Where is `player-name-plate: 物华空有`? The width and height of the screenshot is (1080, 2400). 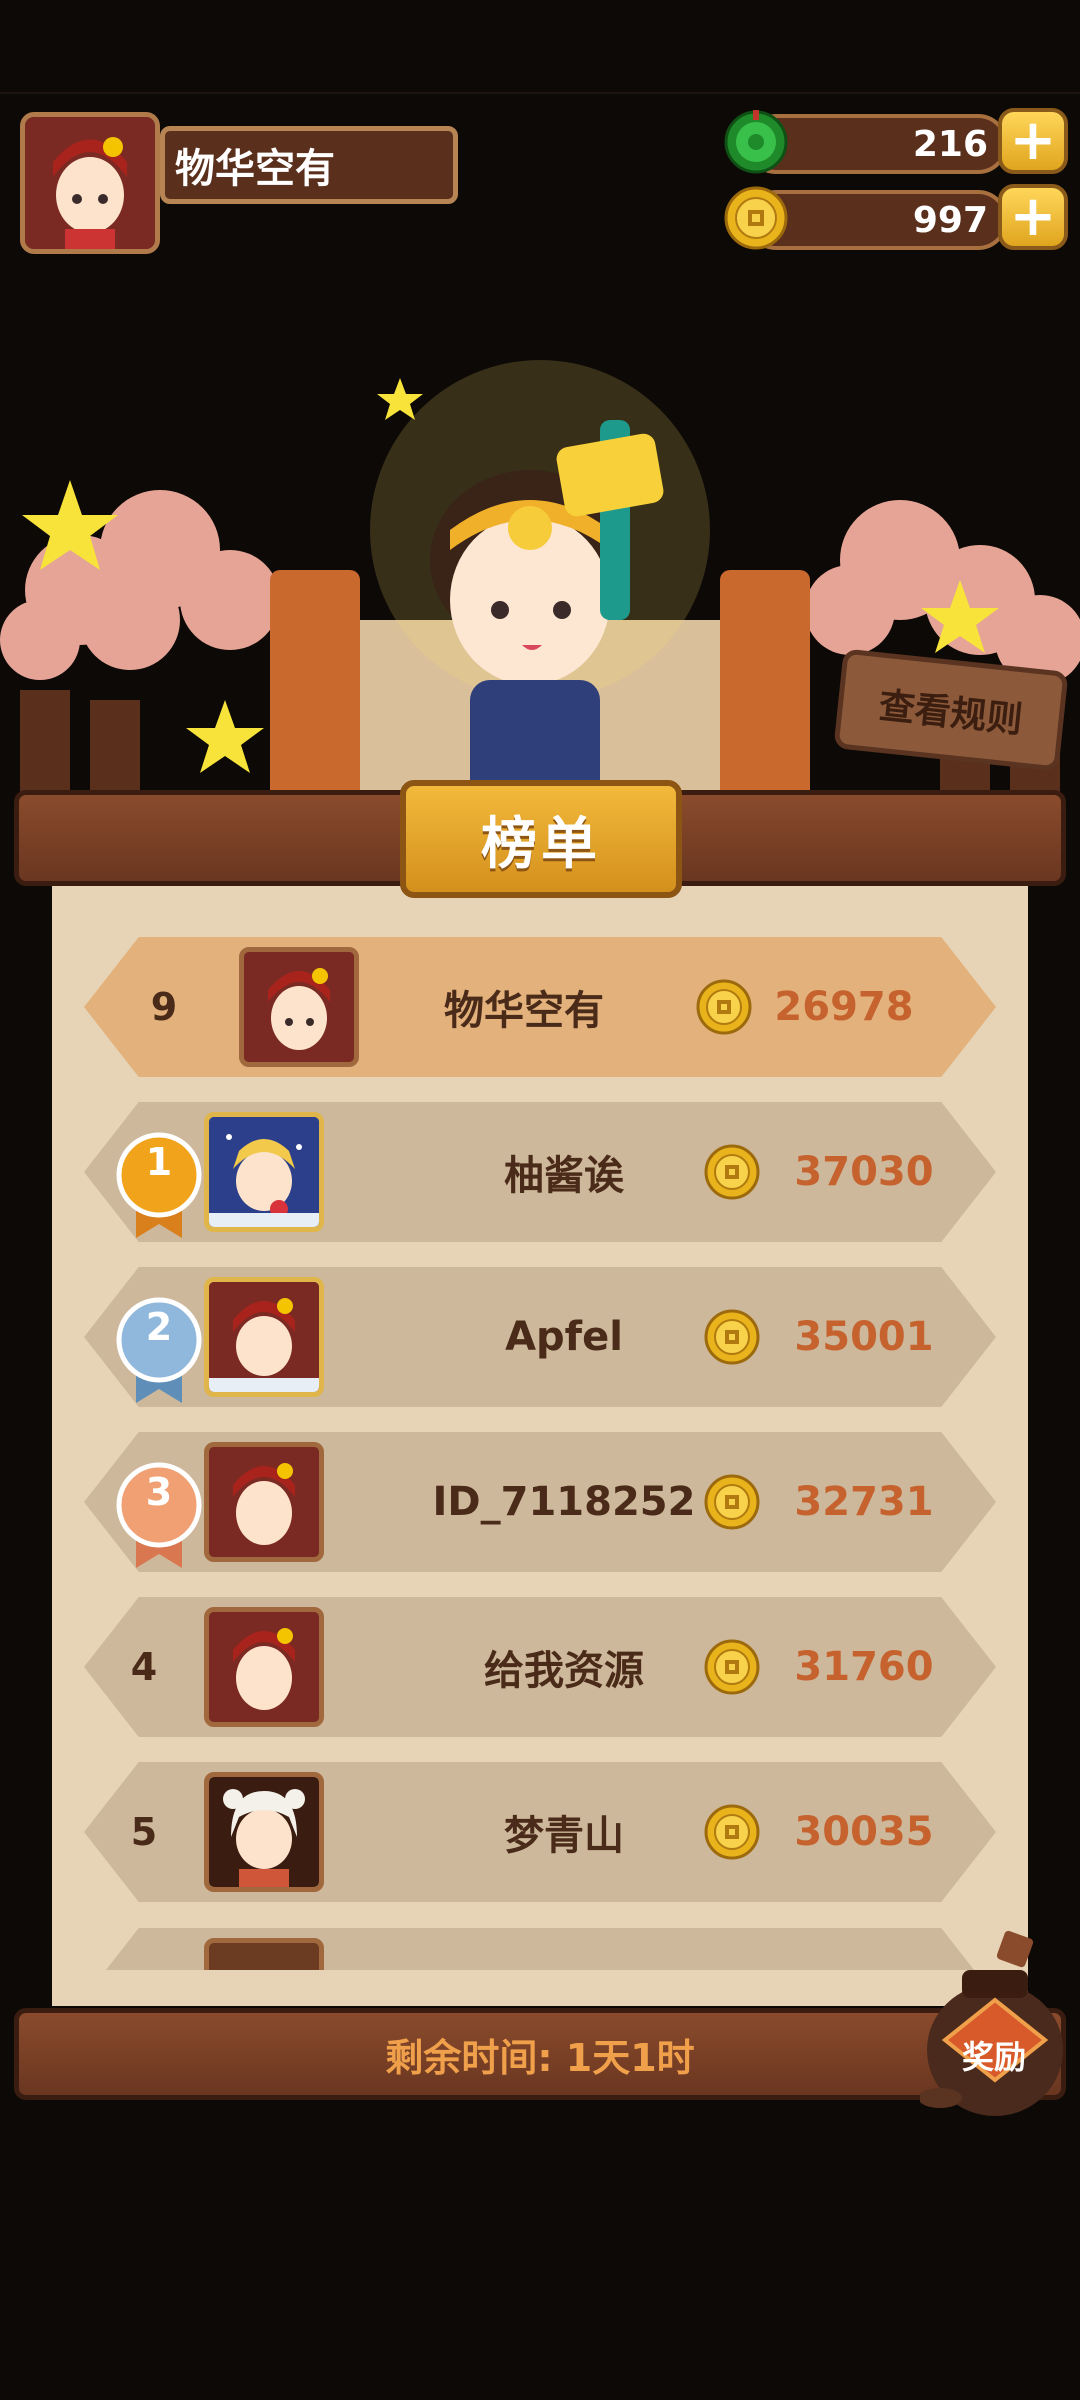
player-name-plate: 物华空有 is located at coordinates (309, 165).